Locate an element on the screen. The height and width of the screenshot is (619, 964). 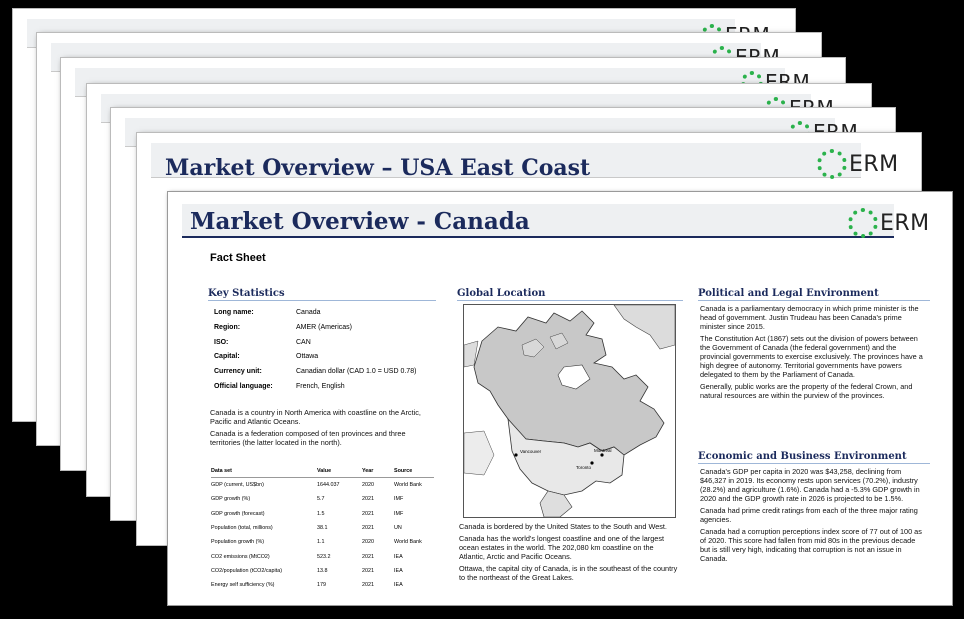
table-row: Population growth (%) 1.1 2020 World Bank is located at coordinates (316, 542).